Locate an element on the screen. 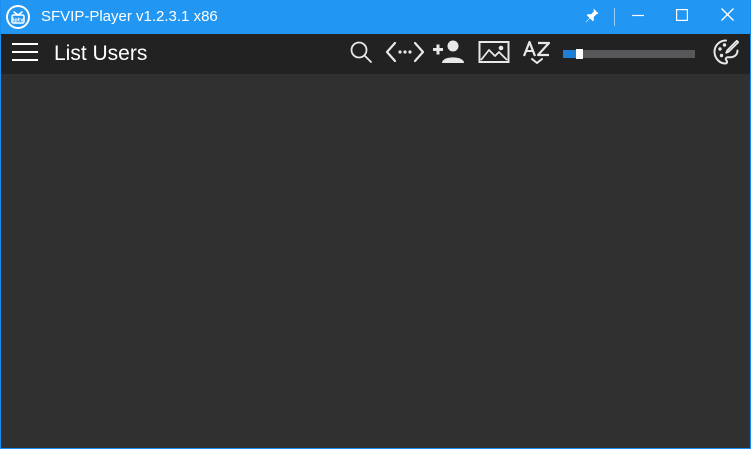 The image size is (751, 449). add-user-button is located at coordinates (449, 54).